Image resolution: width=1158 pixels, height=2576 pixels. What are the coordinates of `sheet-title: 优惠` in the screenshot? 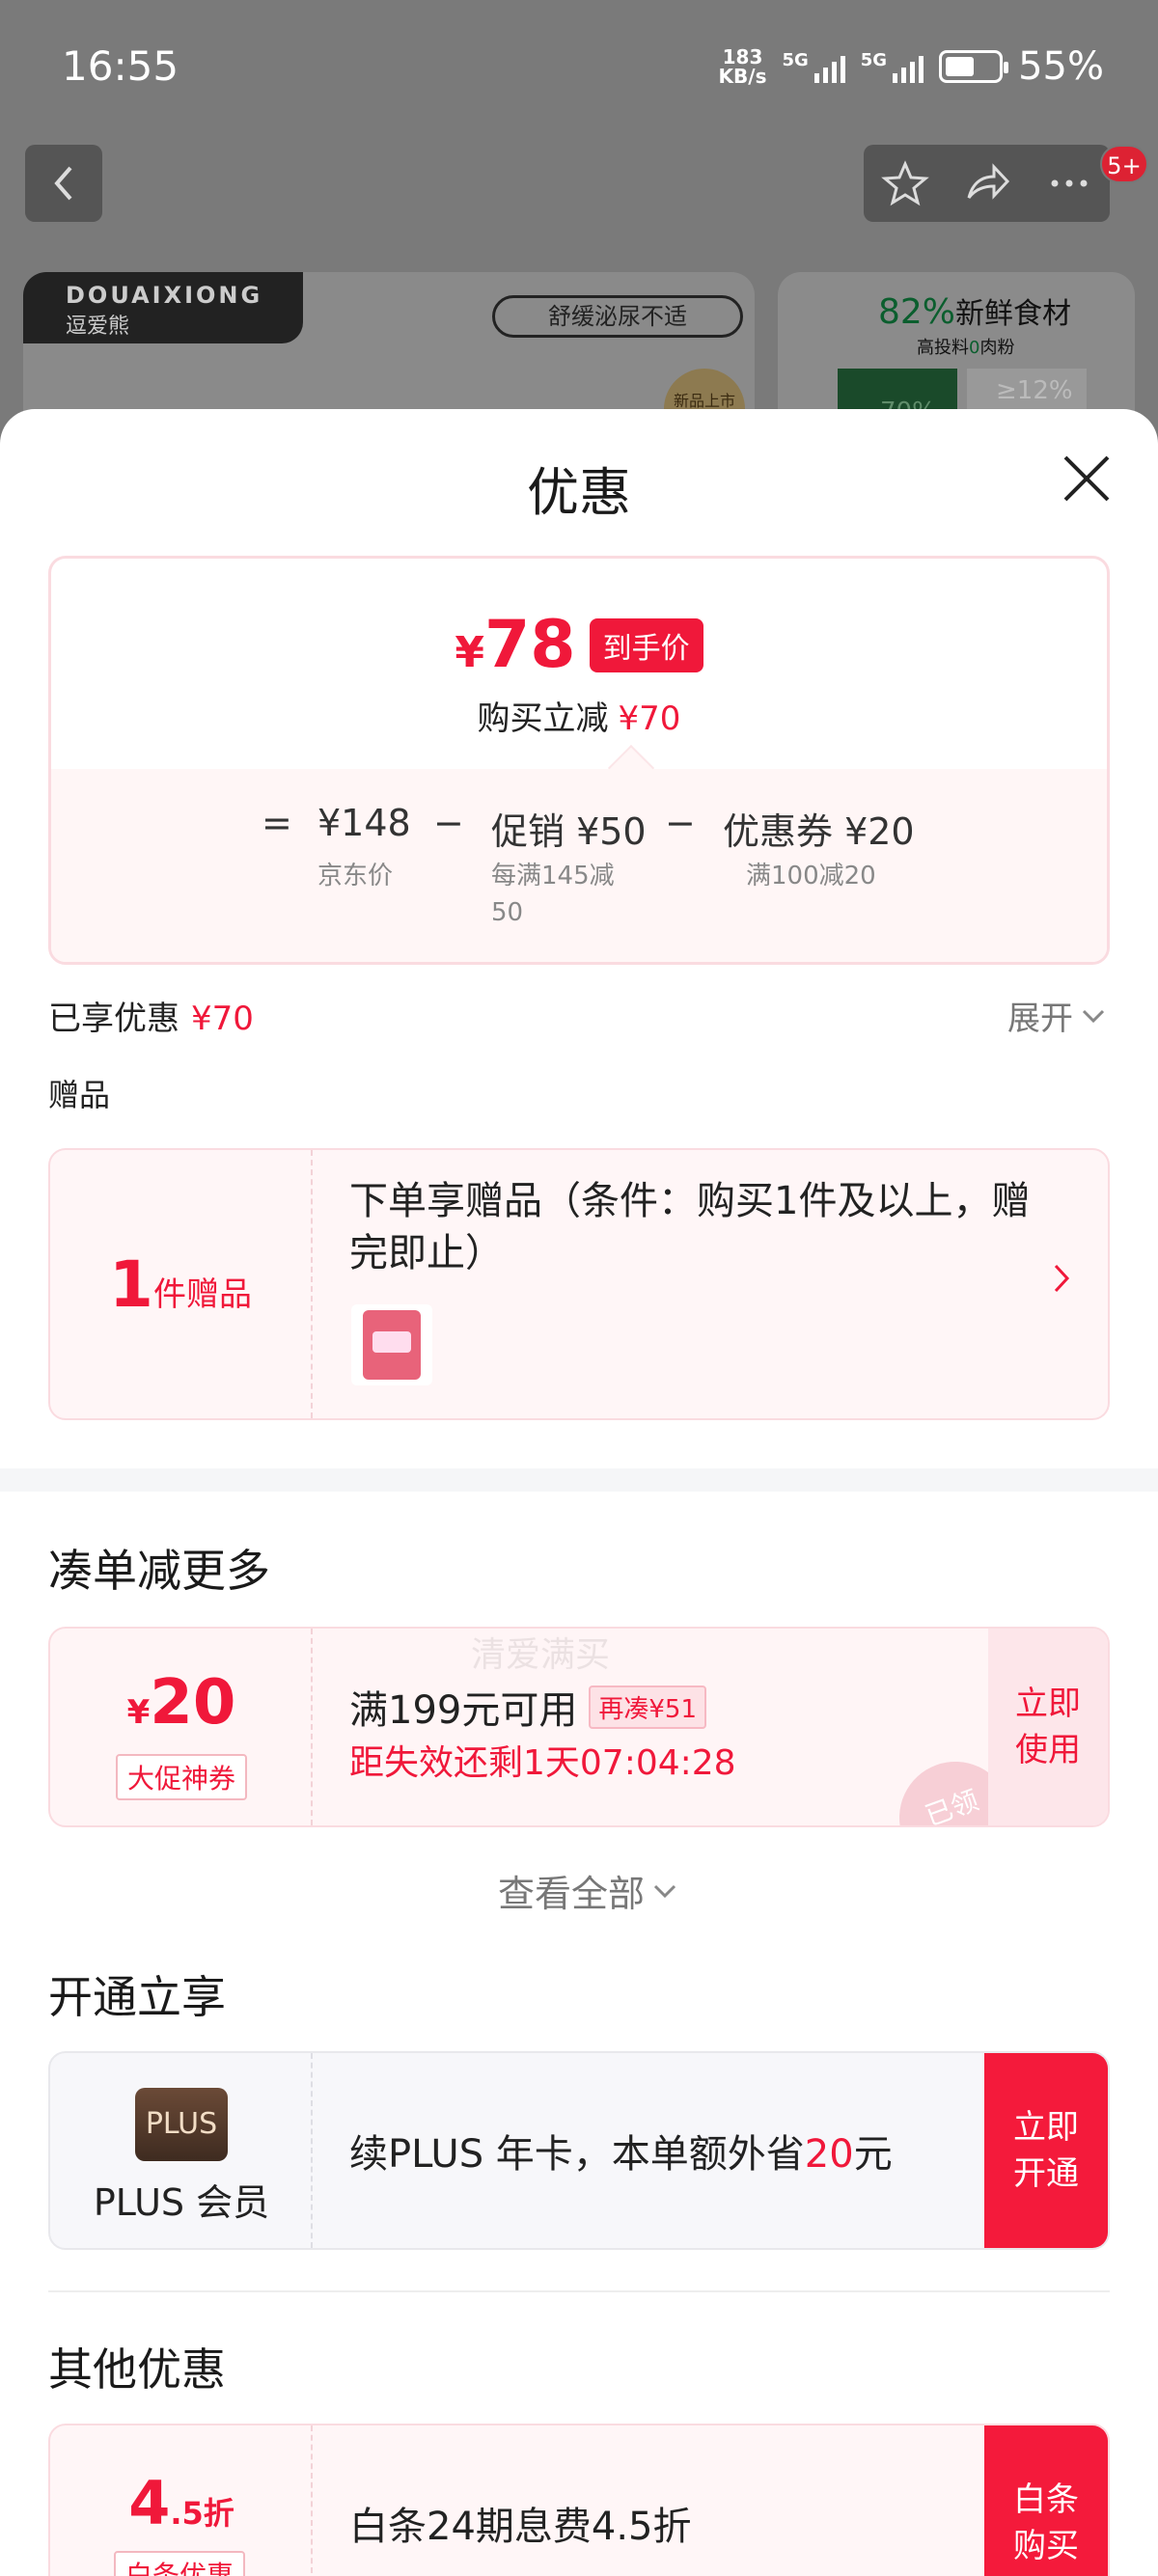 It's located at (579, 493).